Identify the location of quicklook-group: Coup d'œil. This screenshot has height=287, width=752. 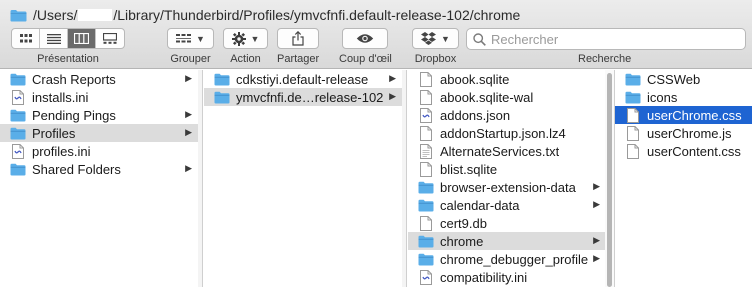
(365, 46).